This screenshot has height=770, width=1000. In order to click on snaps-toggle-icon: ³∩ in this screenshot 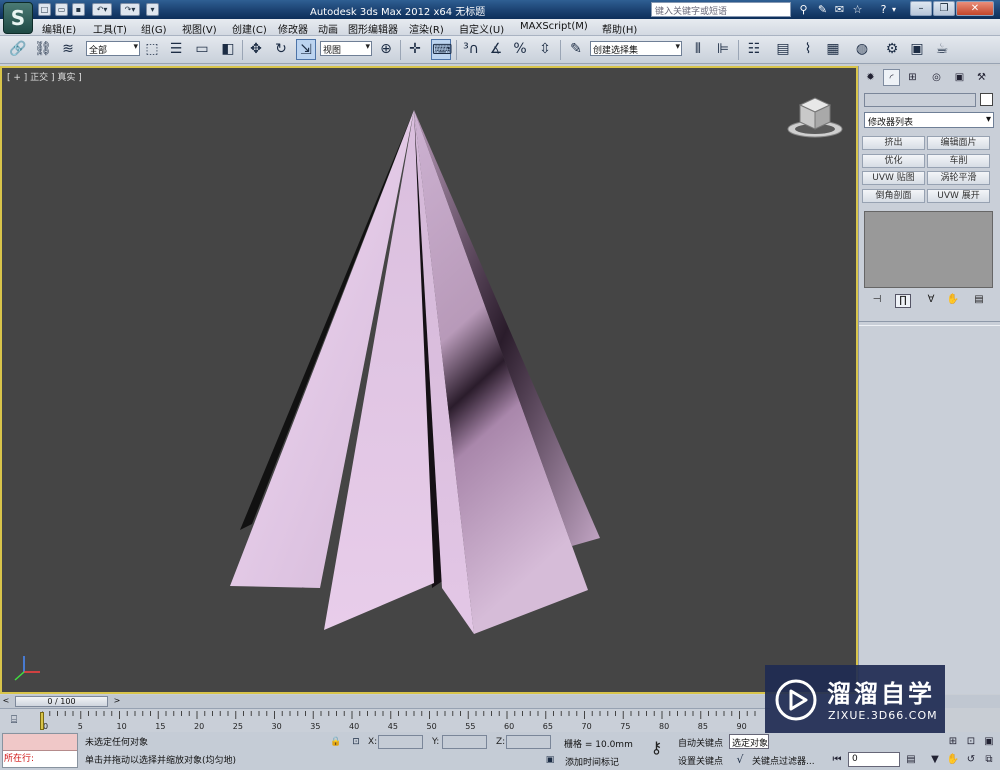, I will do `click(471, 49)`.